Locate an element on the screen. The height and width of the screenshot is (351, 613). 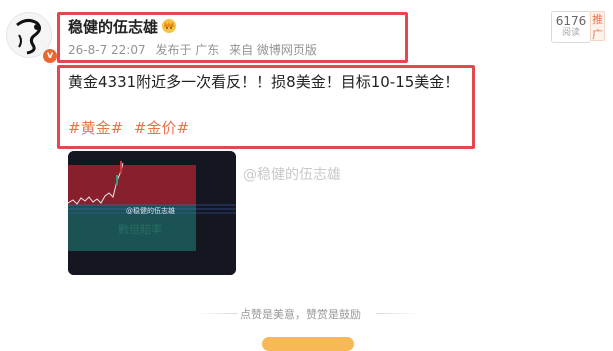
image-watermark: @稳健的伍志雄 is located at coordinates (150, 210).